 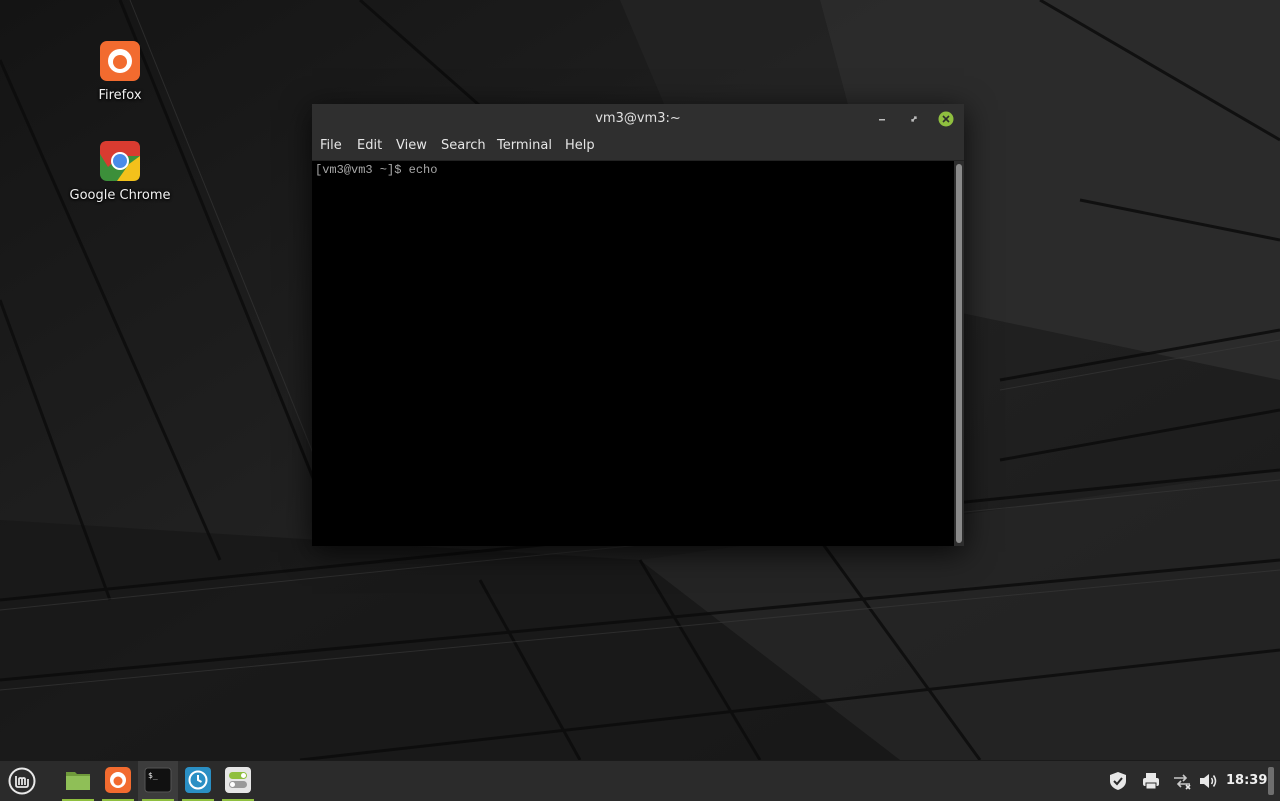 What do you see at coordinates (640, 780) in the screenshot?
I see `taskbar-panel: $_ 18:39` at bounding box center [640, 780].